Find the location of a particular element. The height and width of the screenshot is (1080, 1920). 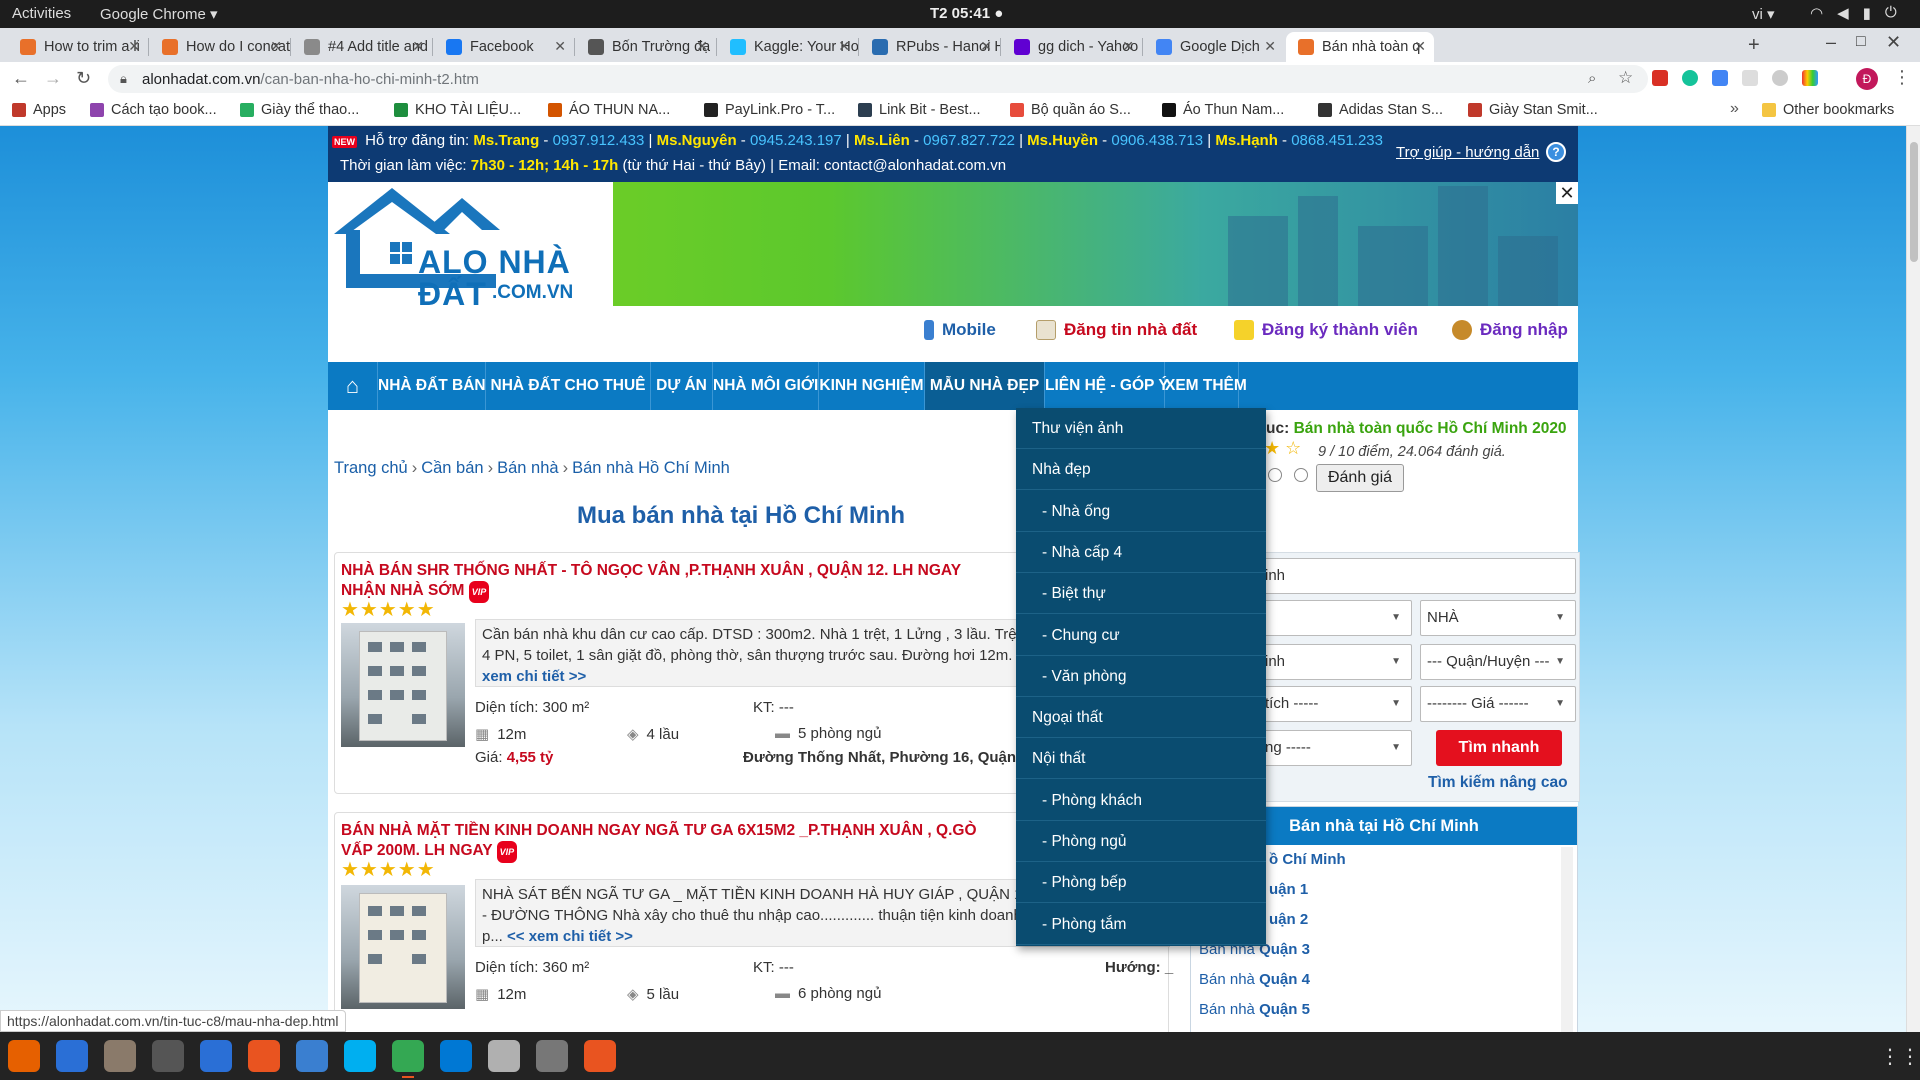

browser-tab: RPubs - Hanoi H ✕ is located at coordinates (930, 47).